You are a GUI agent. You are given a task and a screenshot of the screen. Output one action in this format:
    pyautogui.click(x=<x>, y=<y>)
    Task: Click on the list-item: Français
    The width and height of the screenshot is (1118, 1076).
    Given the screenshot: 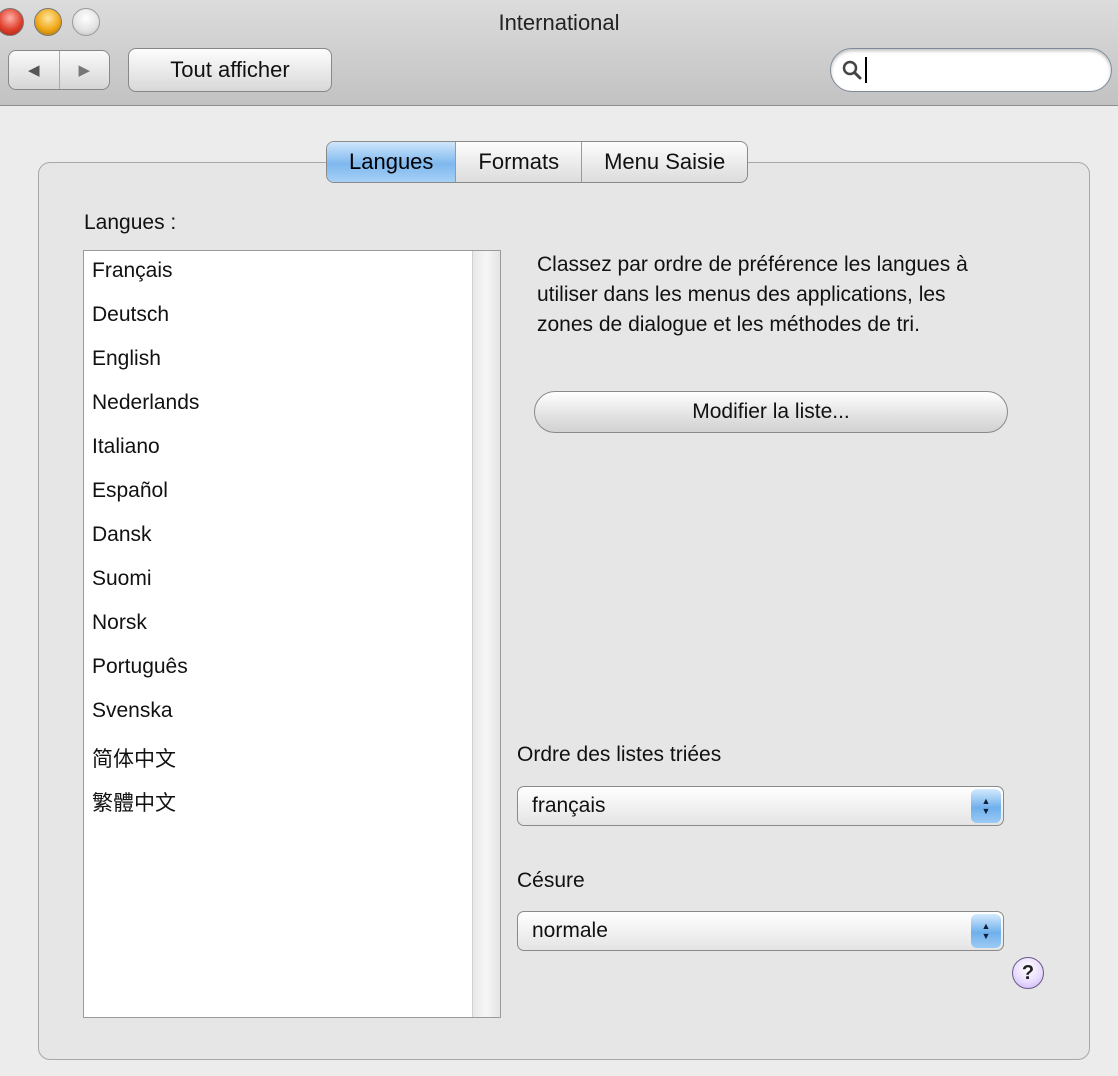 What is the action you would take?
    pyautogui.click(x=132, y=271)
    